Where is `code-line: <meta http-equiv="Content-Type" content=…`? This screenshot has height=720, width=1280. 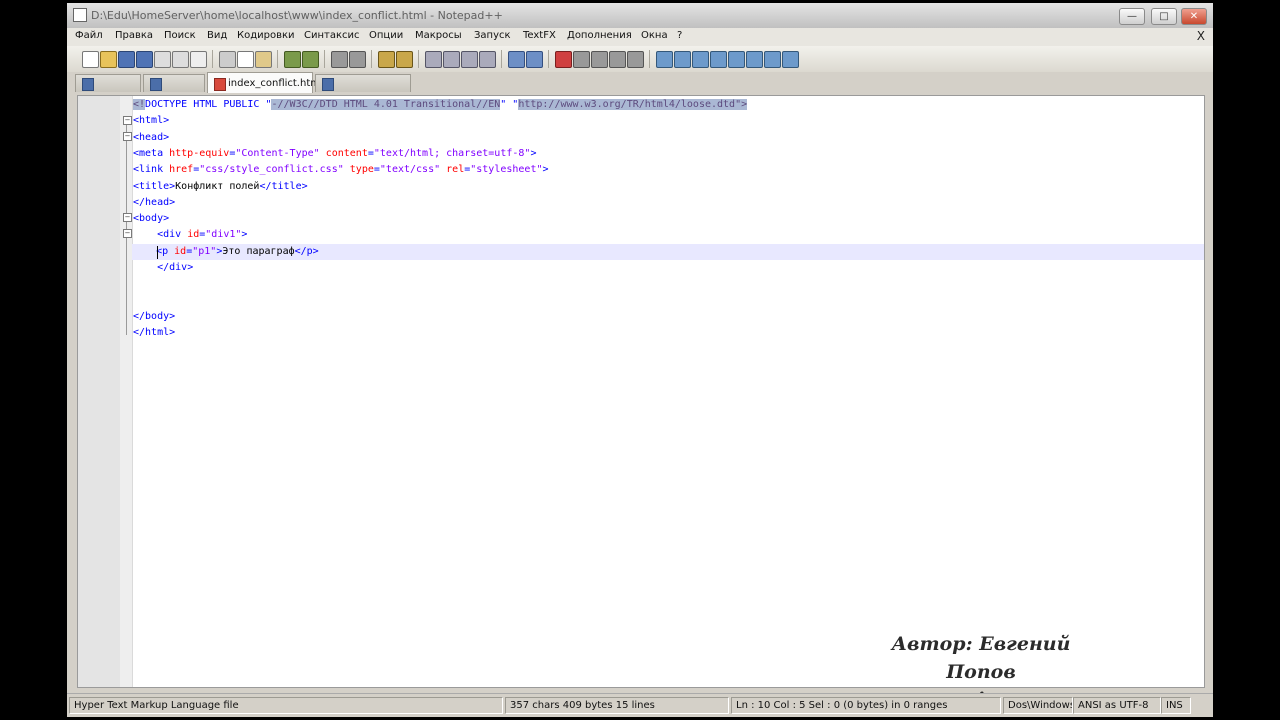
code-line: <meta http-equiv="Content-Type" content=… is located at coordinates (334, 154).